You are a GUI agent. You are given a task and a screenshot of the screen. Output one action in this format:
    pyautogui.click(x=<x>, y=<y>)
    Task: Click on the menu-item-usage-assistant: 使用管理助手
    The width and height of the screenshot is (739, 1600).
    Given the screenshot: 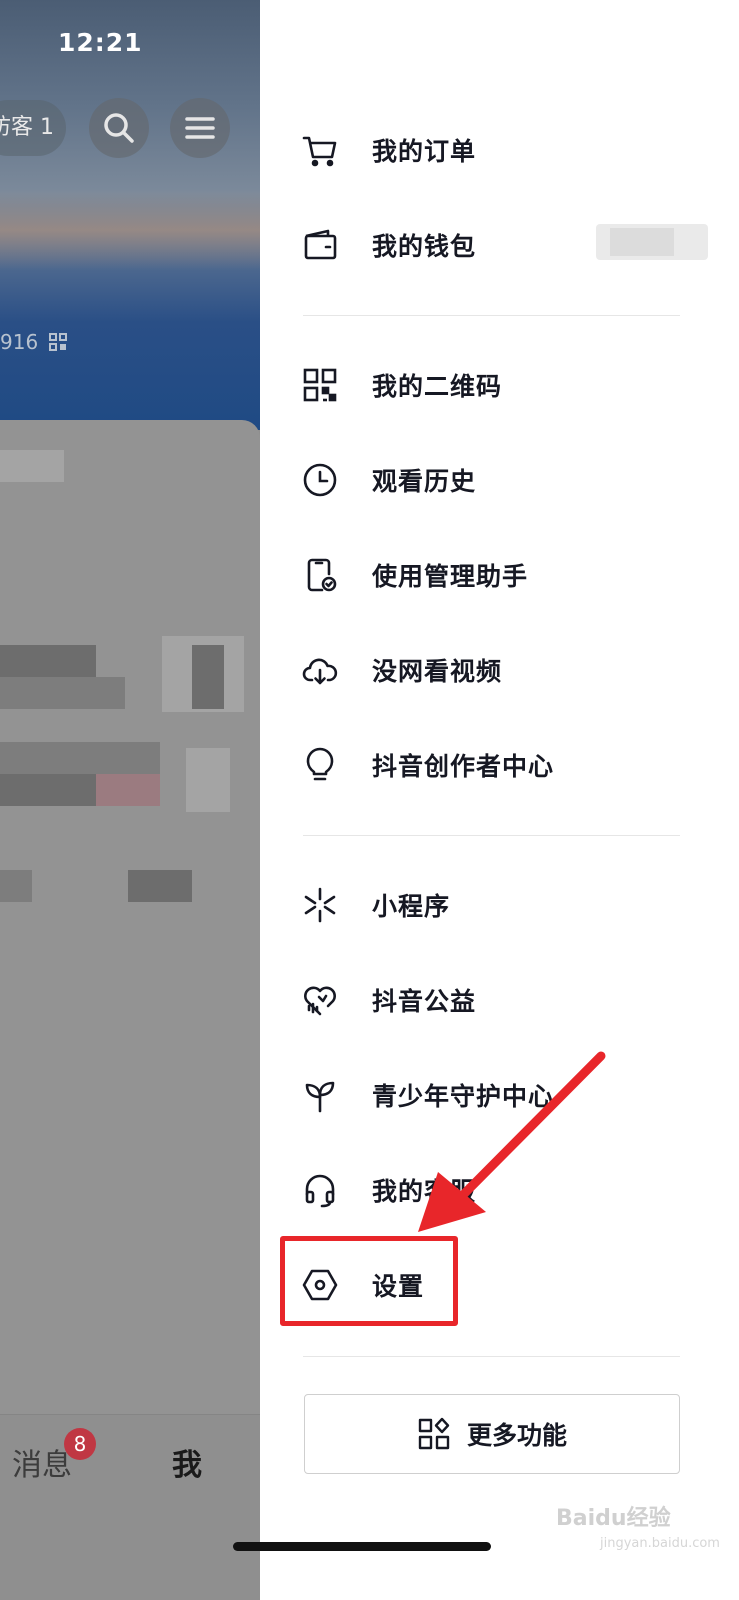 What is the action you would take?
    pyautogui.click(x=490, y=575)
    